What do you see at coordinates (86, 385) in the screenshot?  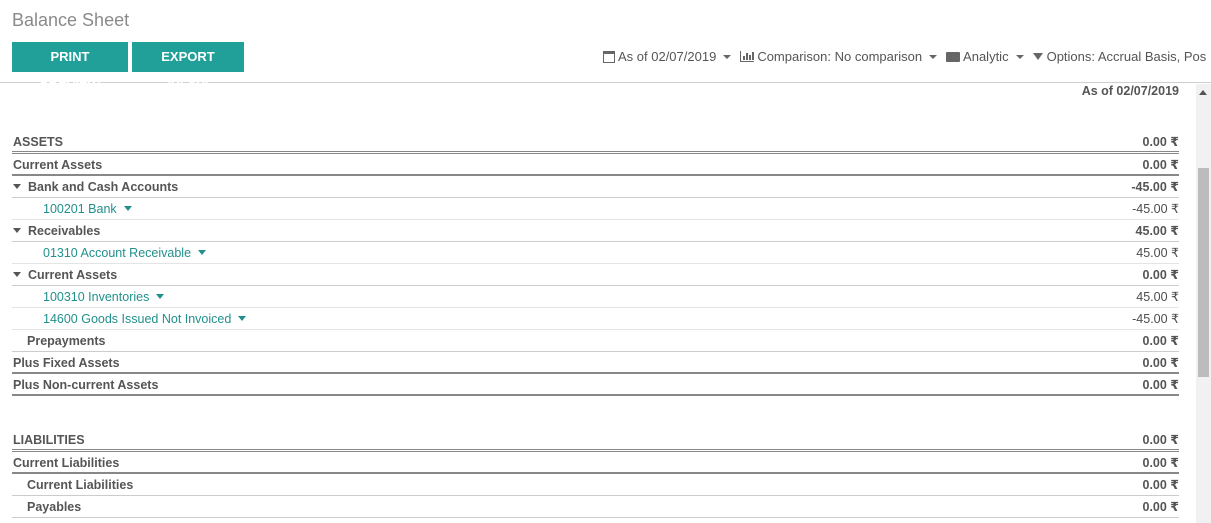 I see `row-label: Plus Non-current Assets` at bounding box center [86, 385].